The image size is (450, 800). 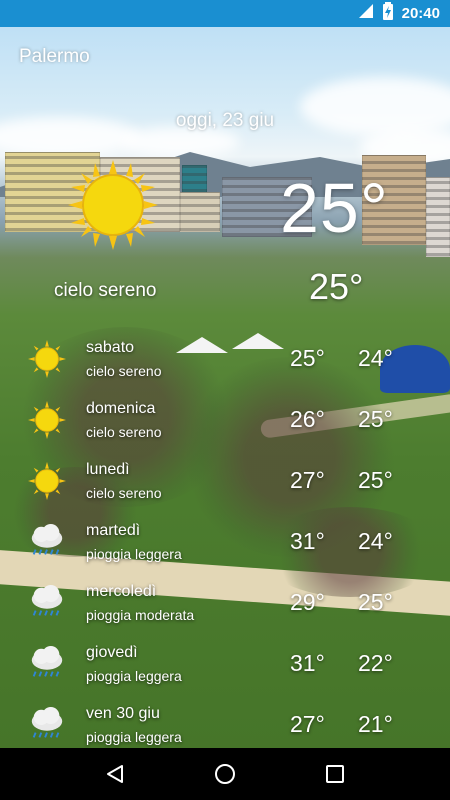 I want to click on forecast-day: sabato cielo sereno 25° 24°, so click(x=225, y=360).